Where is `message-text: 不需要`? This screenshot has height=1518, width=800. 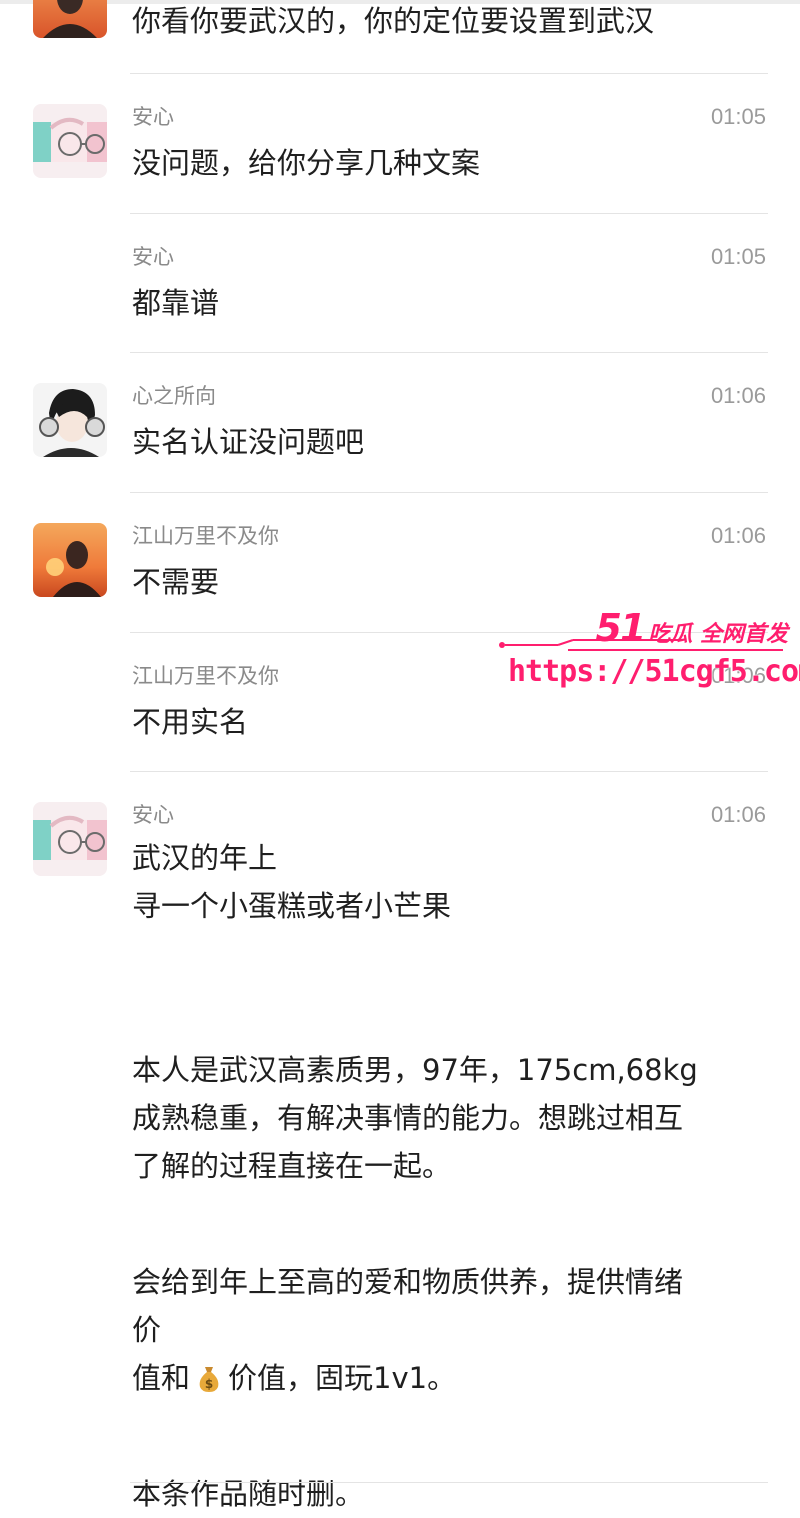
message-text: 不需要 is located at coordinates (176, 582).